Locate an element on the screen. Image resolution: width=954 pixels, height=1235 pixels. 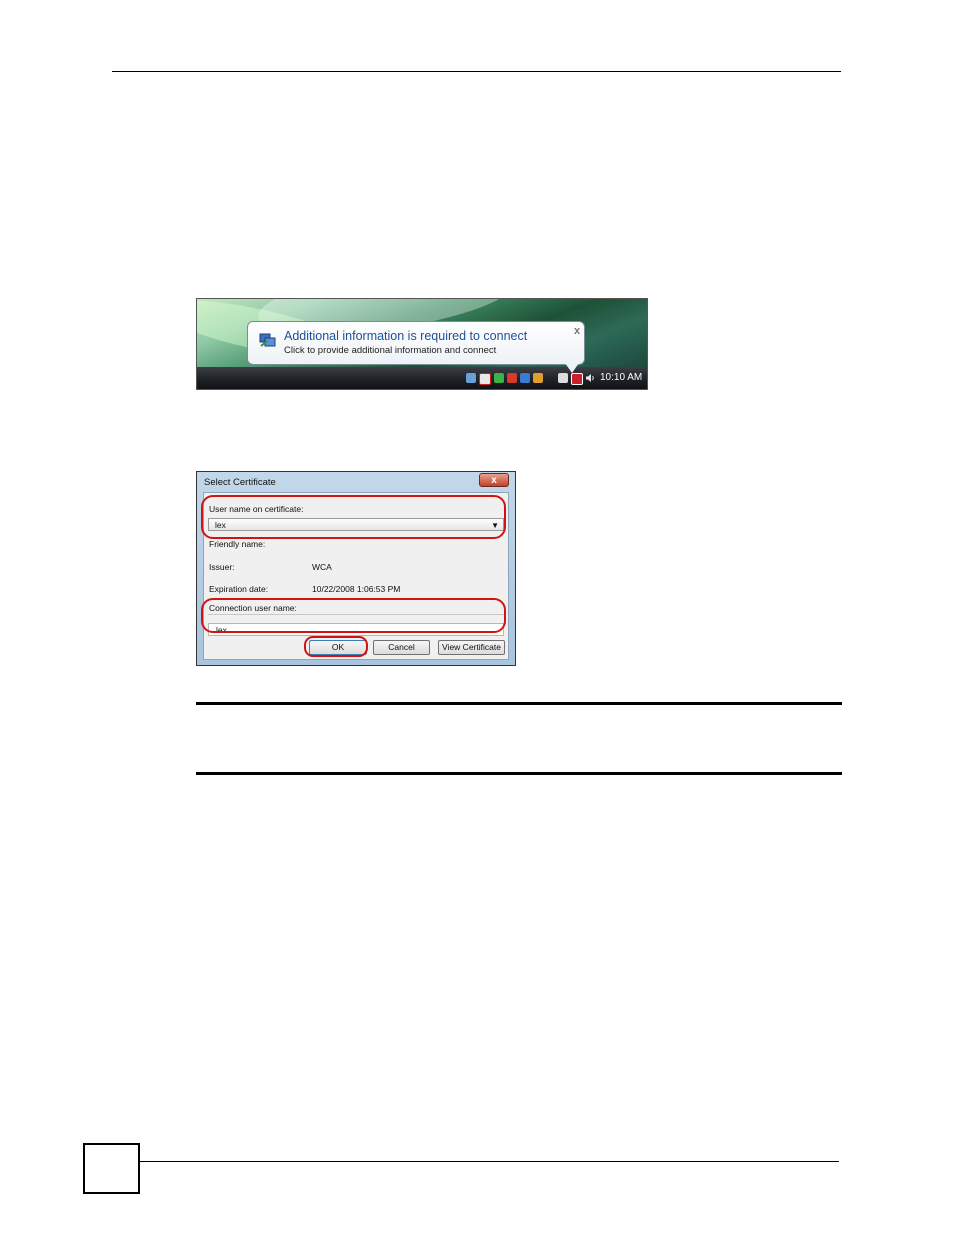
issuer-value: WCA is located at coordinates (322, 567).